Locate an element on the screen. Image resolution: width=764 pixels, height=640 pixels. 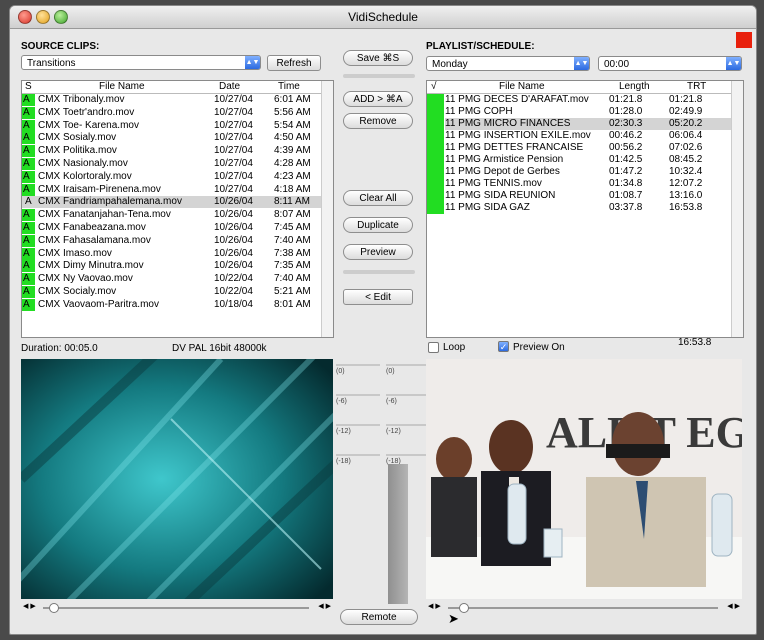
playlist-scrub-knob is located at coordinates (464, 608).